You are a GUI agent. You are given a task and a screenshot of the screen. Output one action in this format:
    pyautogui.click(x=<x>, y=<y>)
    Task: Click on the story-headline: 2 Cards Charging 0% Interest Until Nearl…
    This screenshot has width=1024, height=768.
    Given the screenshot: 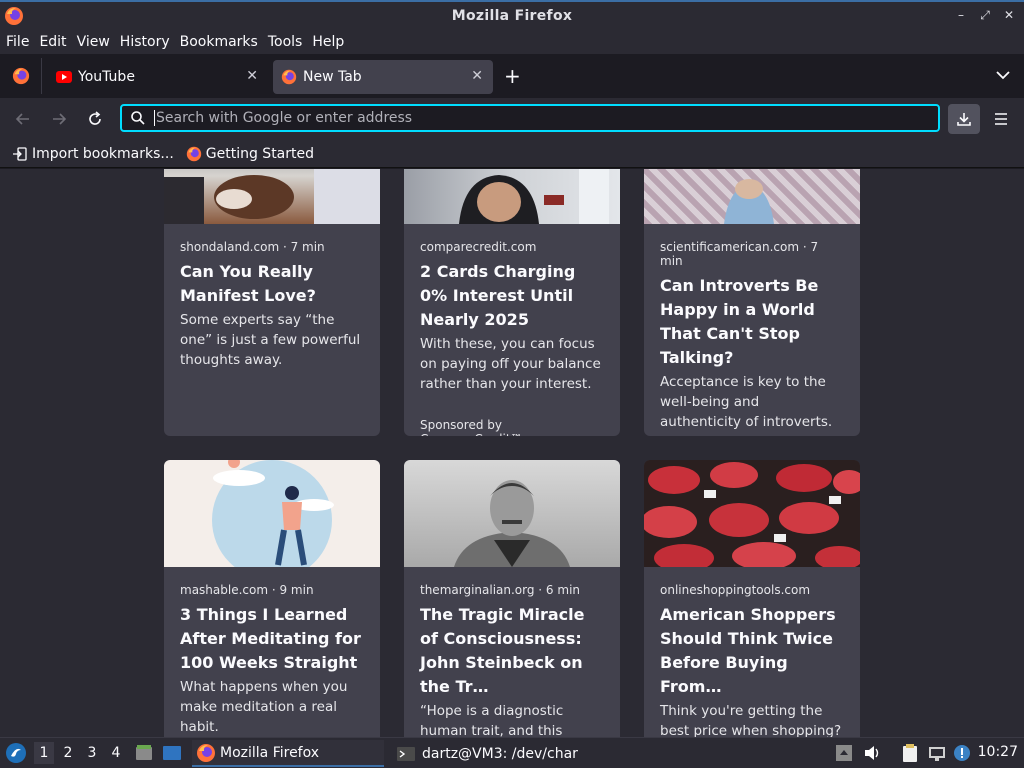 What is the action you would take?
    pyautogui.click(x=498, y=295)
    